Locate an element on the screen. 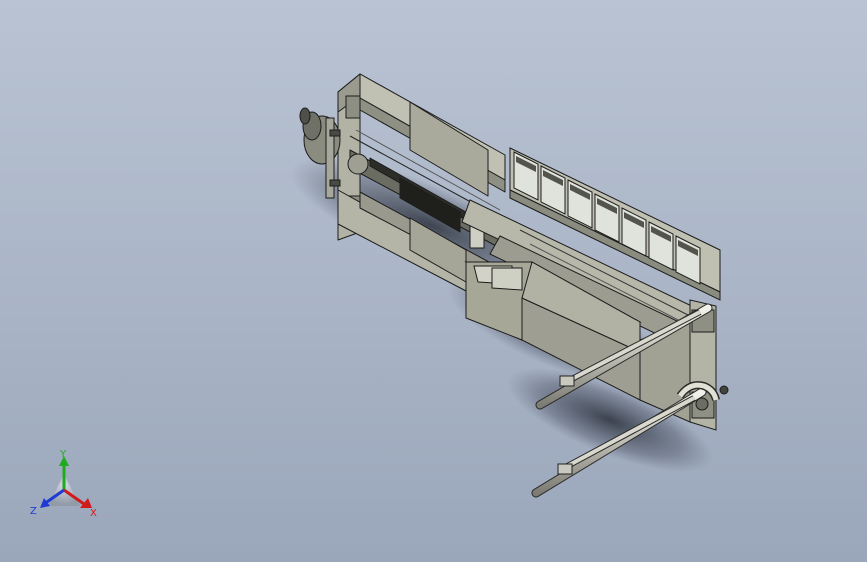  y-axis-label: Y is located at coordinates (63, 454).